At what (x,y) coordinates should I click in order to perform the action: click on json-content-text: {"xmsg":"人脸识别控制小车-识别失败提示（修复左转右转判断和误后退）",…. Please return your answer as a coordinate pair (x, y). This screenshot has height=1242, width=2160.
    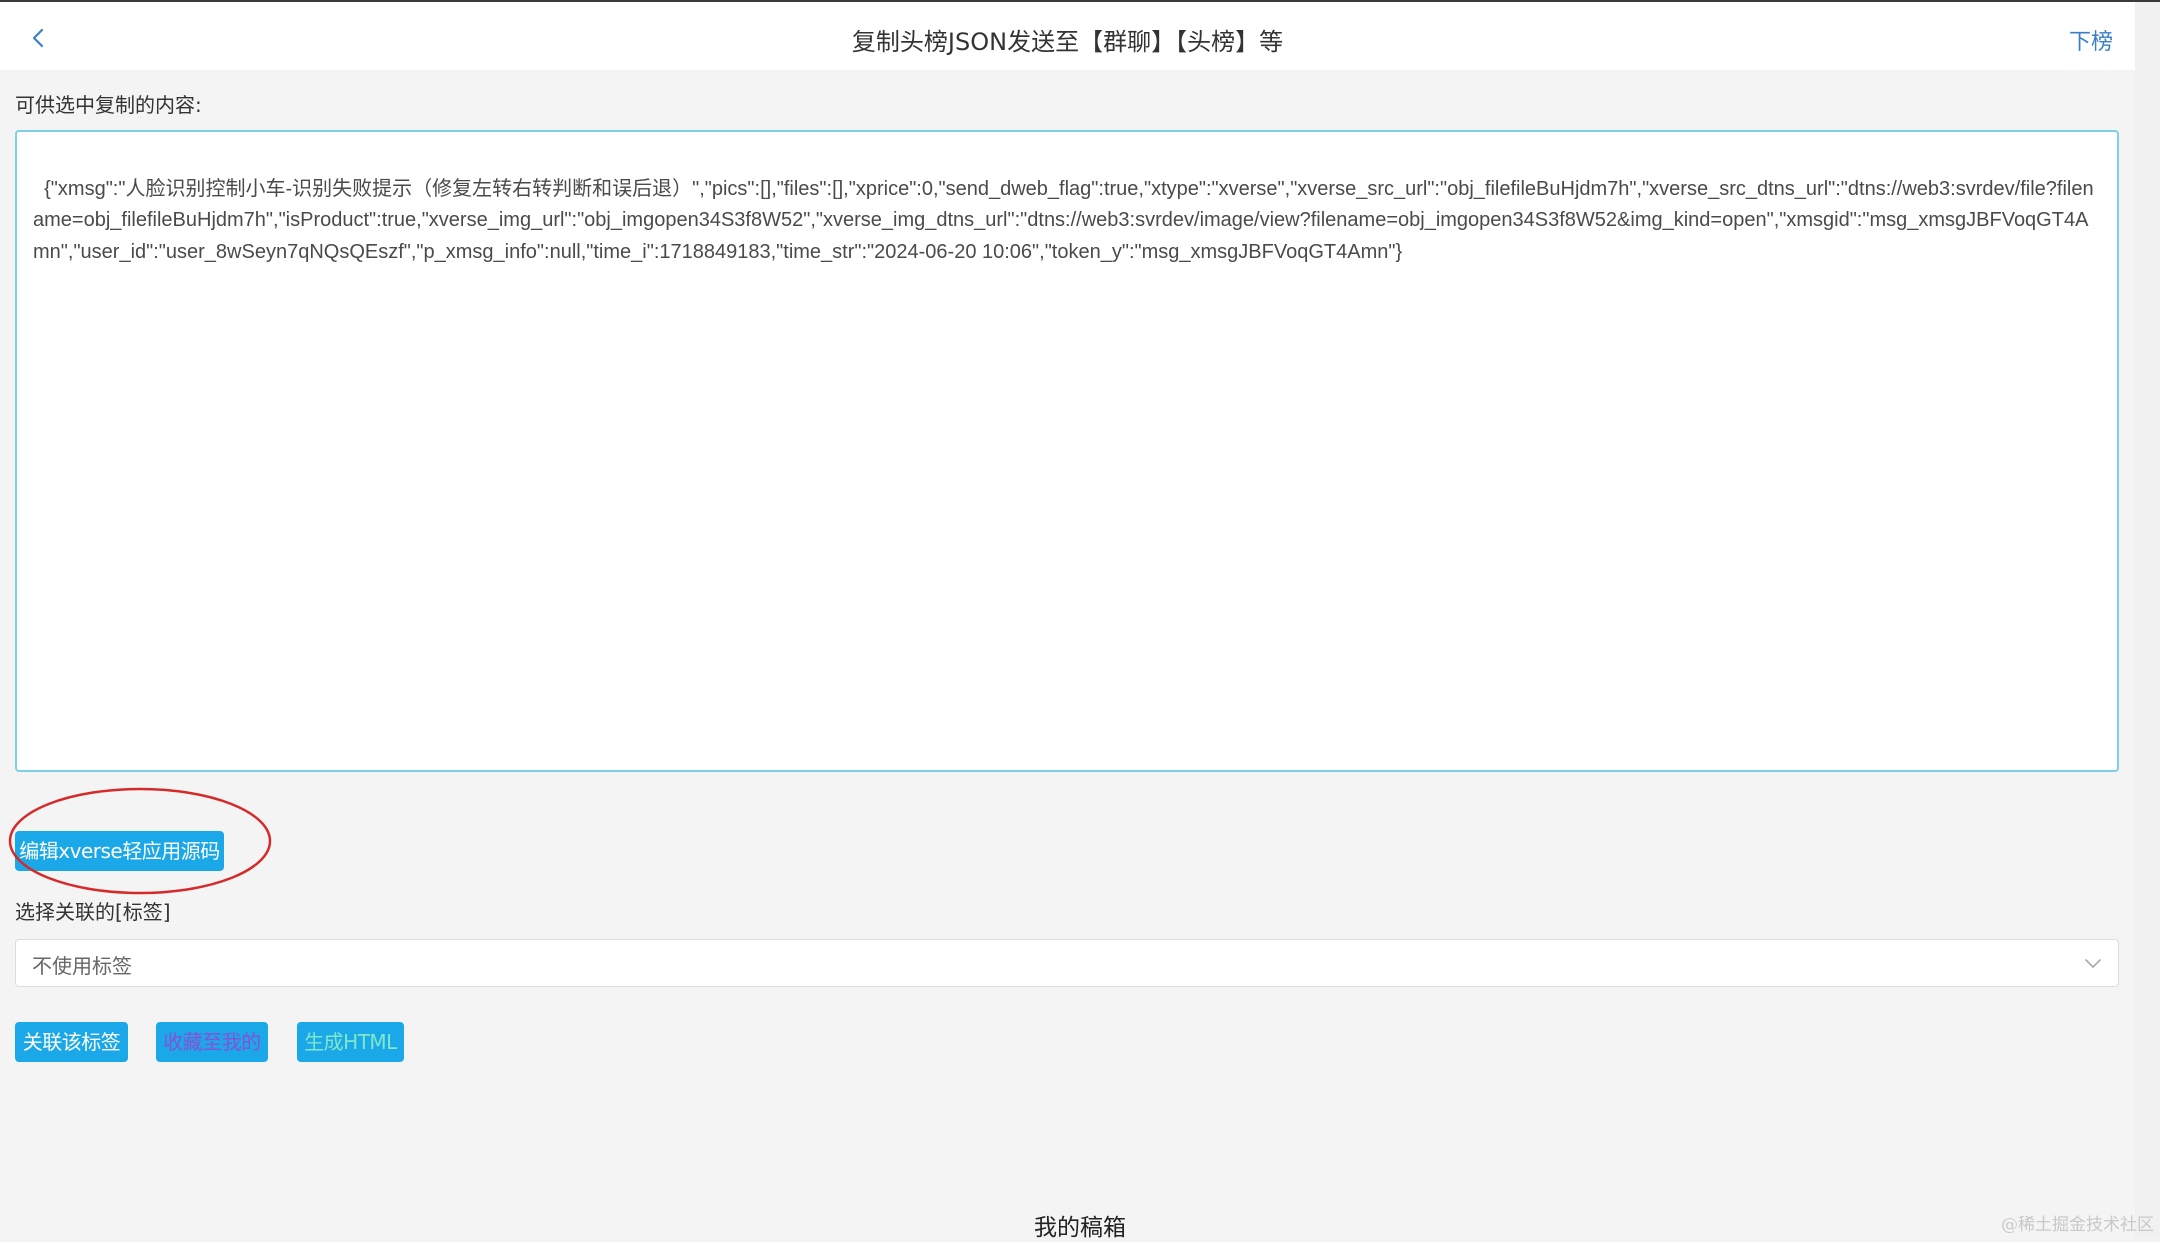
    Looking at the image, I should click on (1063, 220).